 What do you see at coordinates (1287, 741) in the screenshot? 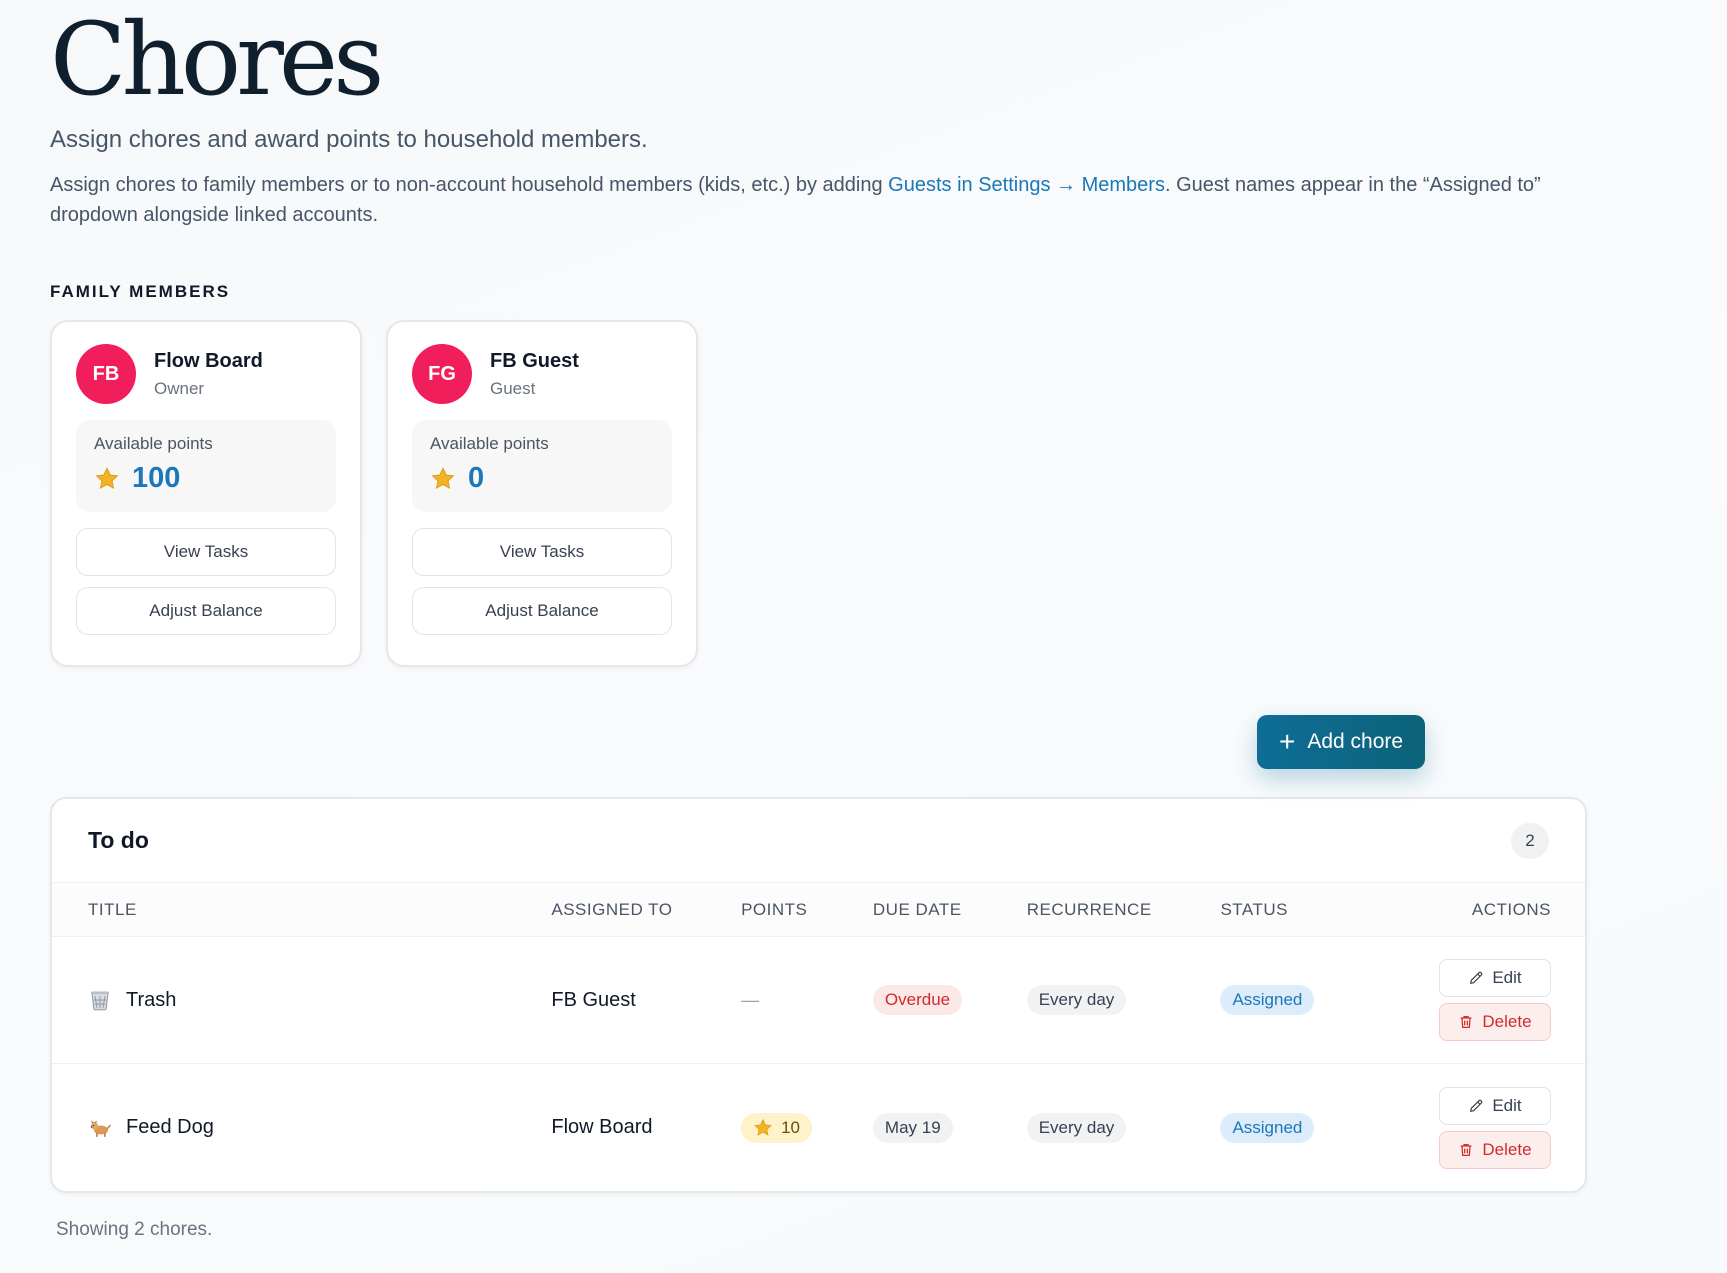
I see `plus-icon: +` at bounding box center [1287, 741].